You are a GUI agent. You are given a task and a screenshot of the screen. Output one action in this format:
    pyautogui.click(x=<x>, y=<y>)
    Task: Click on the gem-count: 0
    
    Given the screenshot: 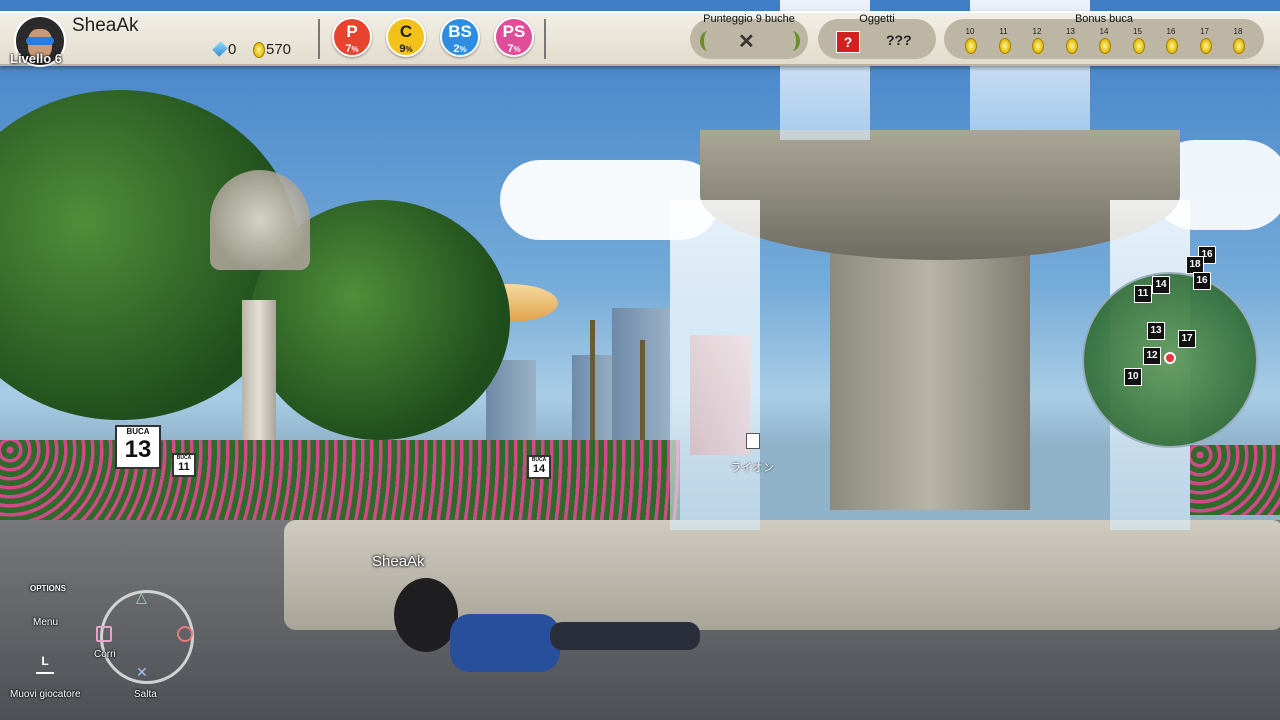 What is the action you would take?
    pyautogui.click(x=232, y=49)
    